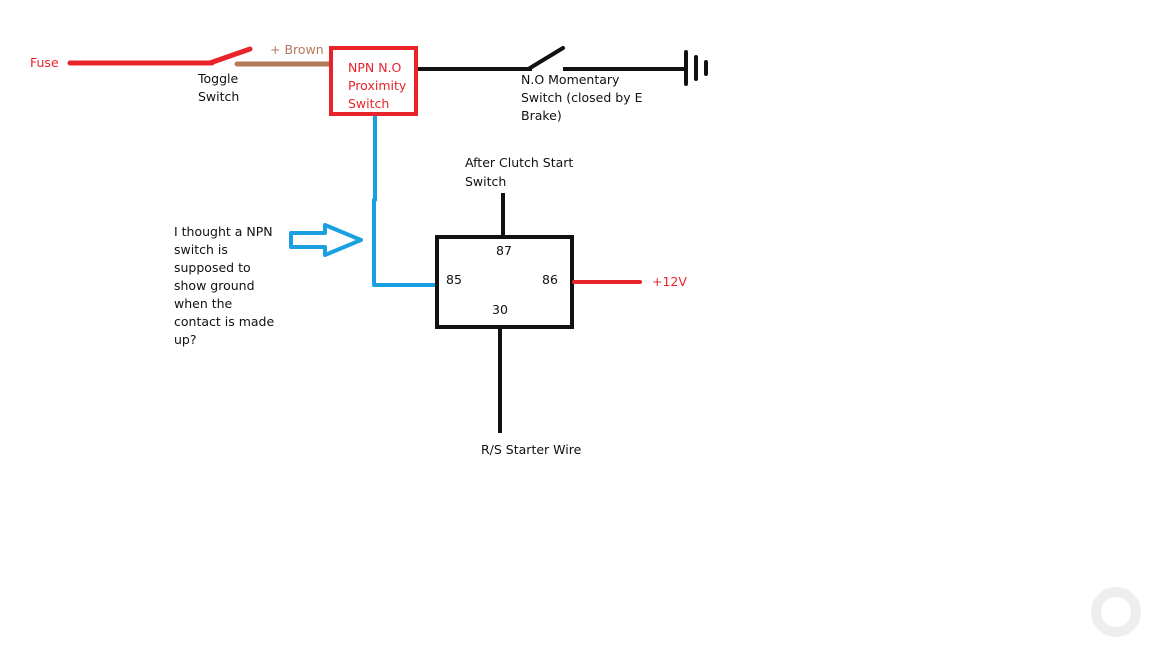  What do you see at coordinates (550, 279) in the screenshot?
I see `relay-pin-86: 86` at bounding box center [550, 279].